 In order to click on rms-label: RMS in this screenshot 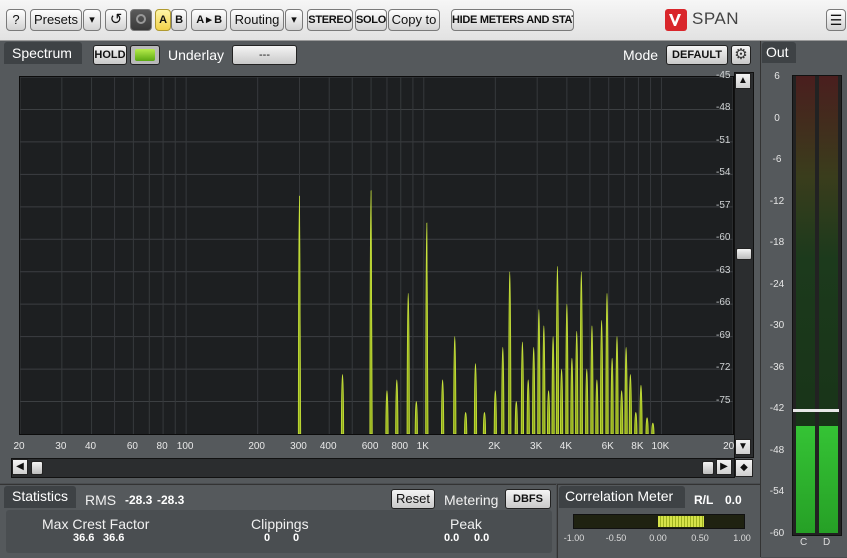, I will do `click(101, 500)`.